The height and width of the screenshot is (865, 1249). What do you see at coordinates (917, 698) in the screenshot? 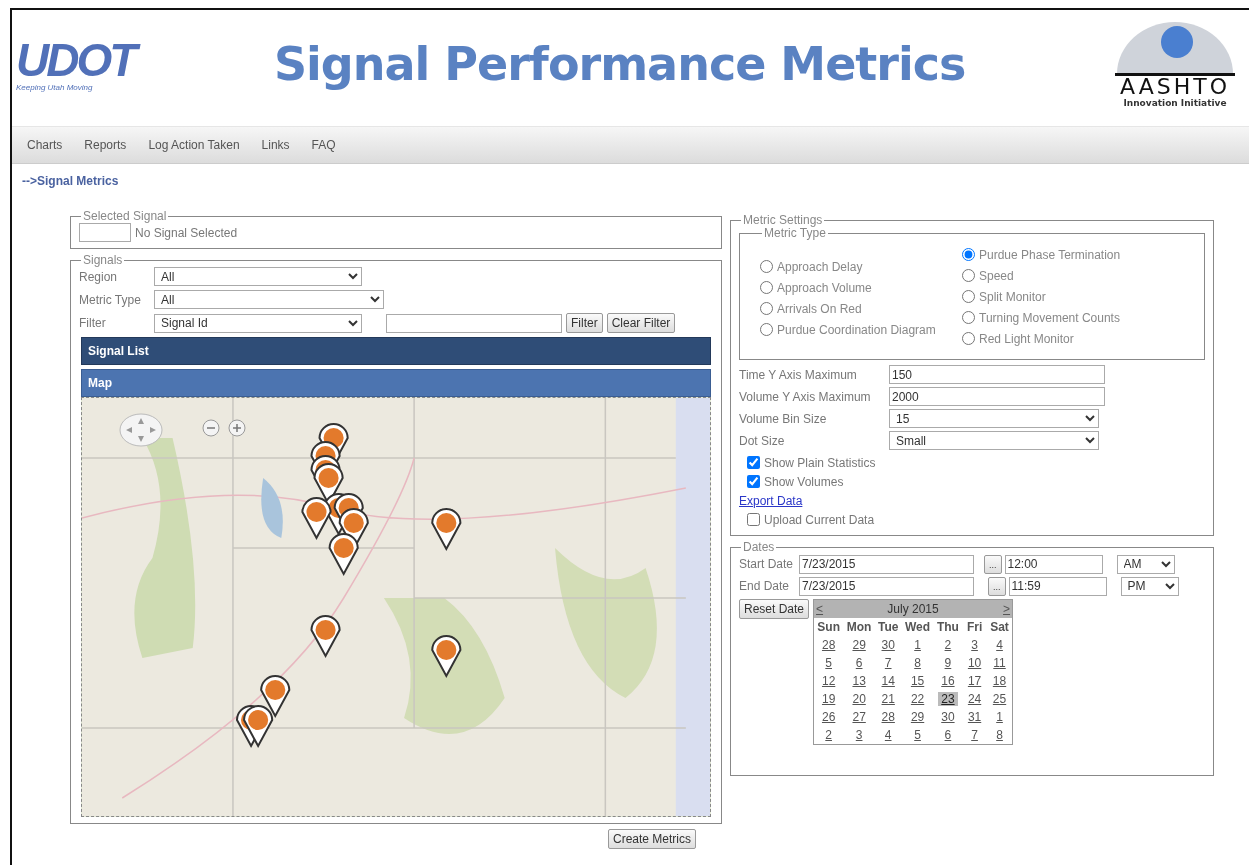
I see `calendar-day: 22` at bounding box center [917, 698].